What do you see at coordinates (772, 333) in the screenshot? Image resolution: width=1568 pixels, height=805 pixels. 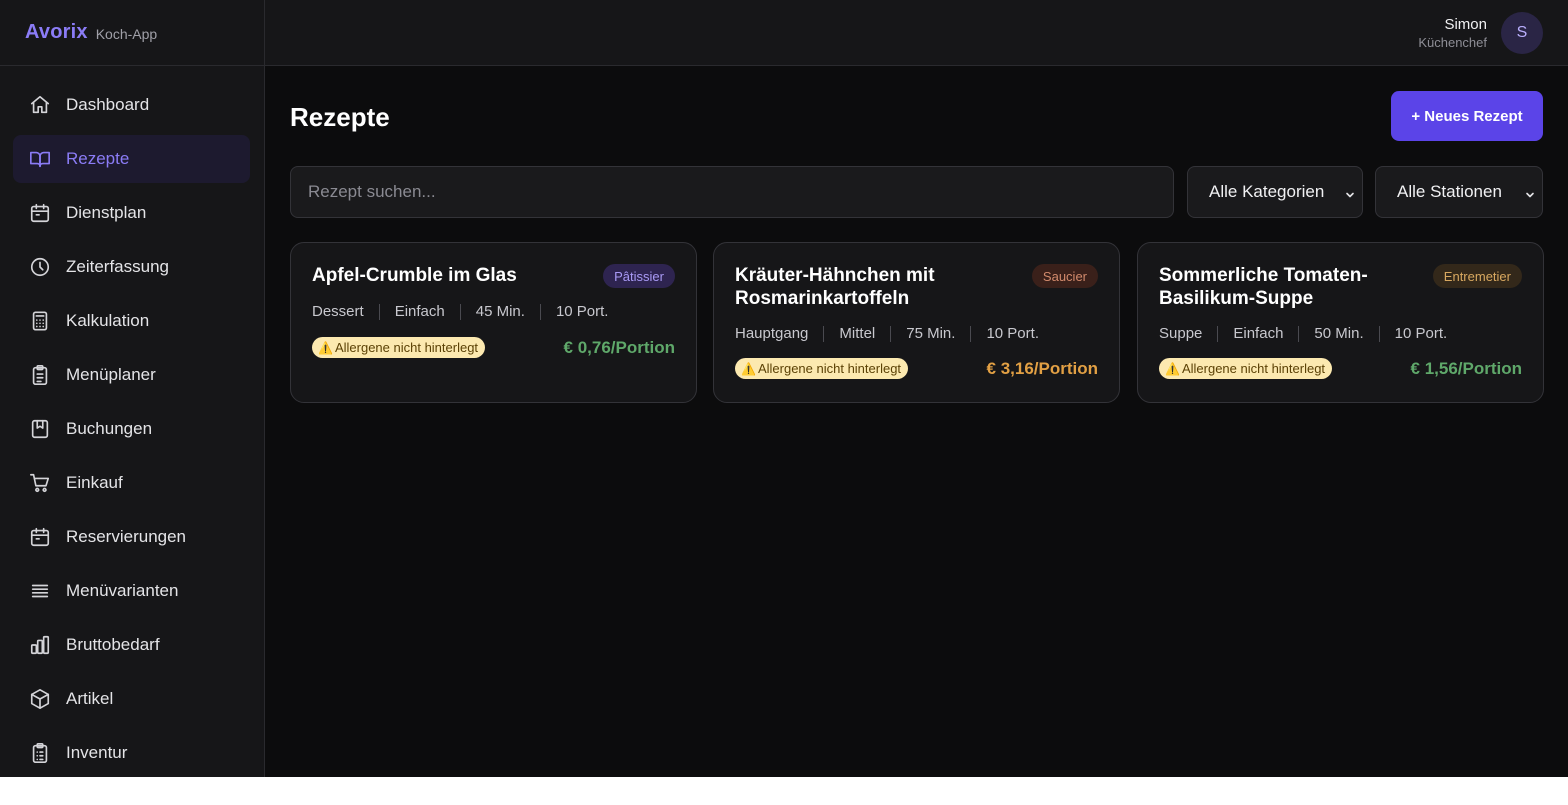 I see `recipe-category: Hauptgang` at bounding box center [772, 333].